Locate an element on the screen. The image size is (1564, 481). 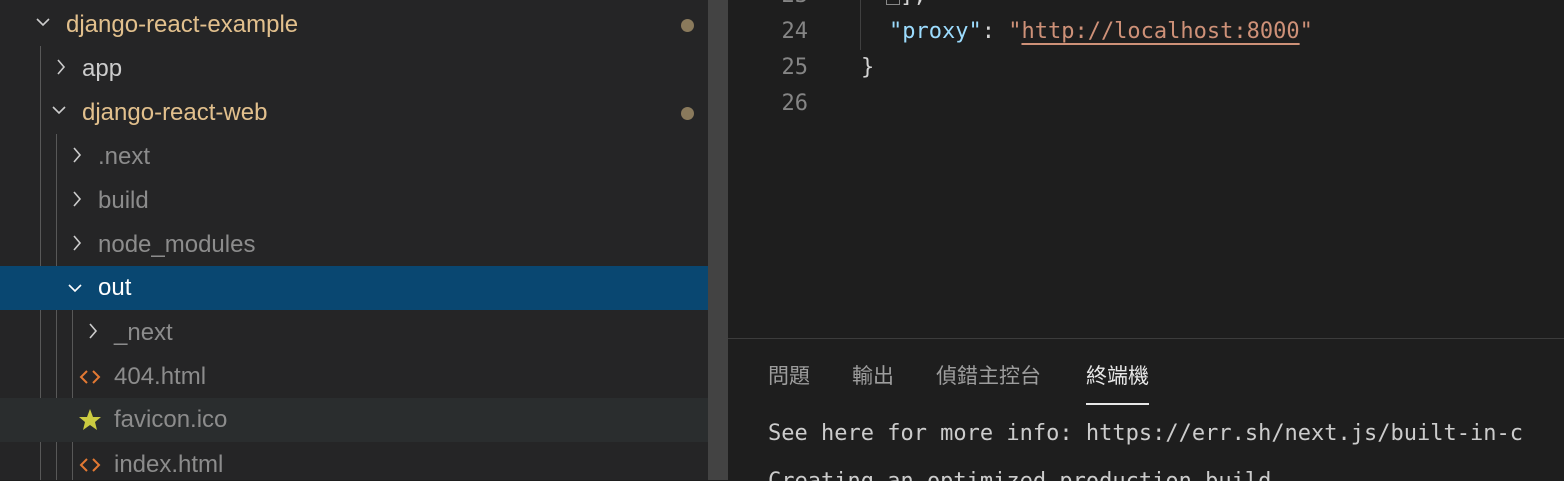
line-number: 26 is located at coordinates (795, 103).